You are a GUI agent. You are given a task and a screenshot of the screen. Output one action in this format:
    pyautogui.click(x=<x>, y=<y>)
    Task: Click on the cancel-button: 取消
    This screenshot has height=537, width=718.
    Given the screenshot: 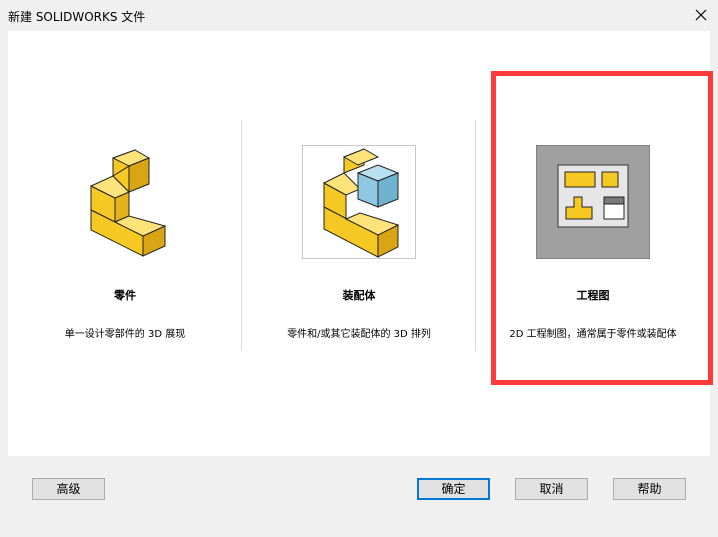 What is the action you would take?
    pyautogui.click(x=551, y=489)
    